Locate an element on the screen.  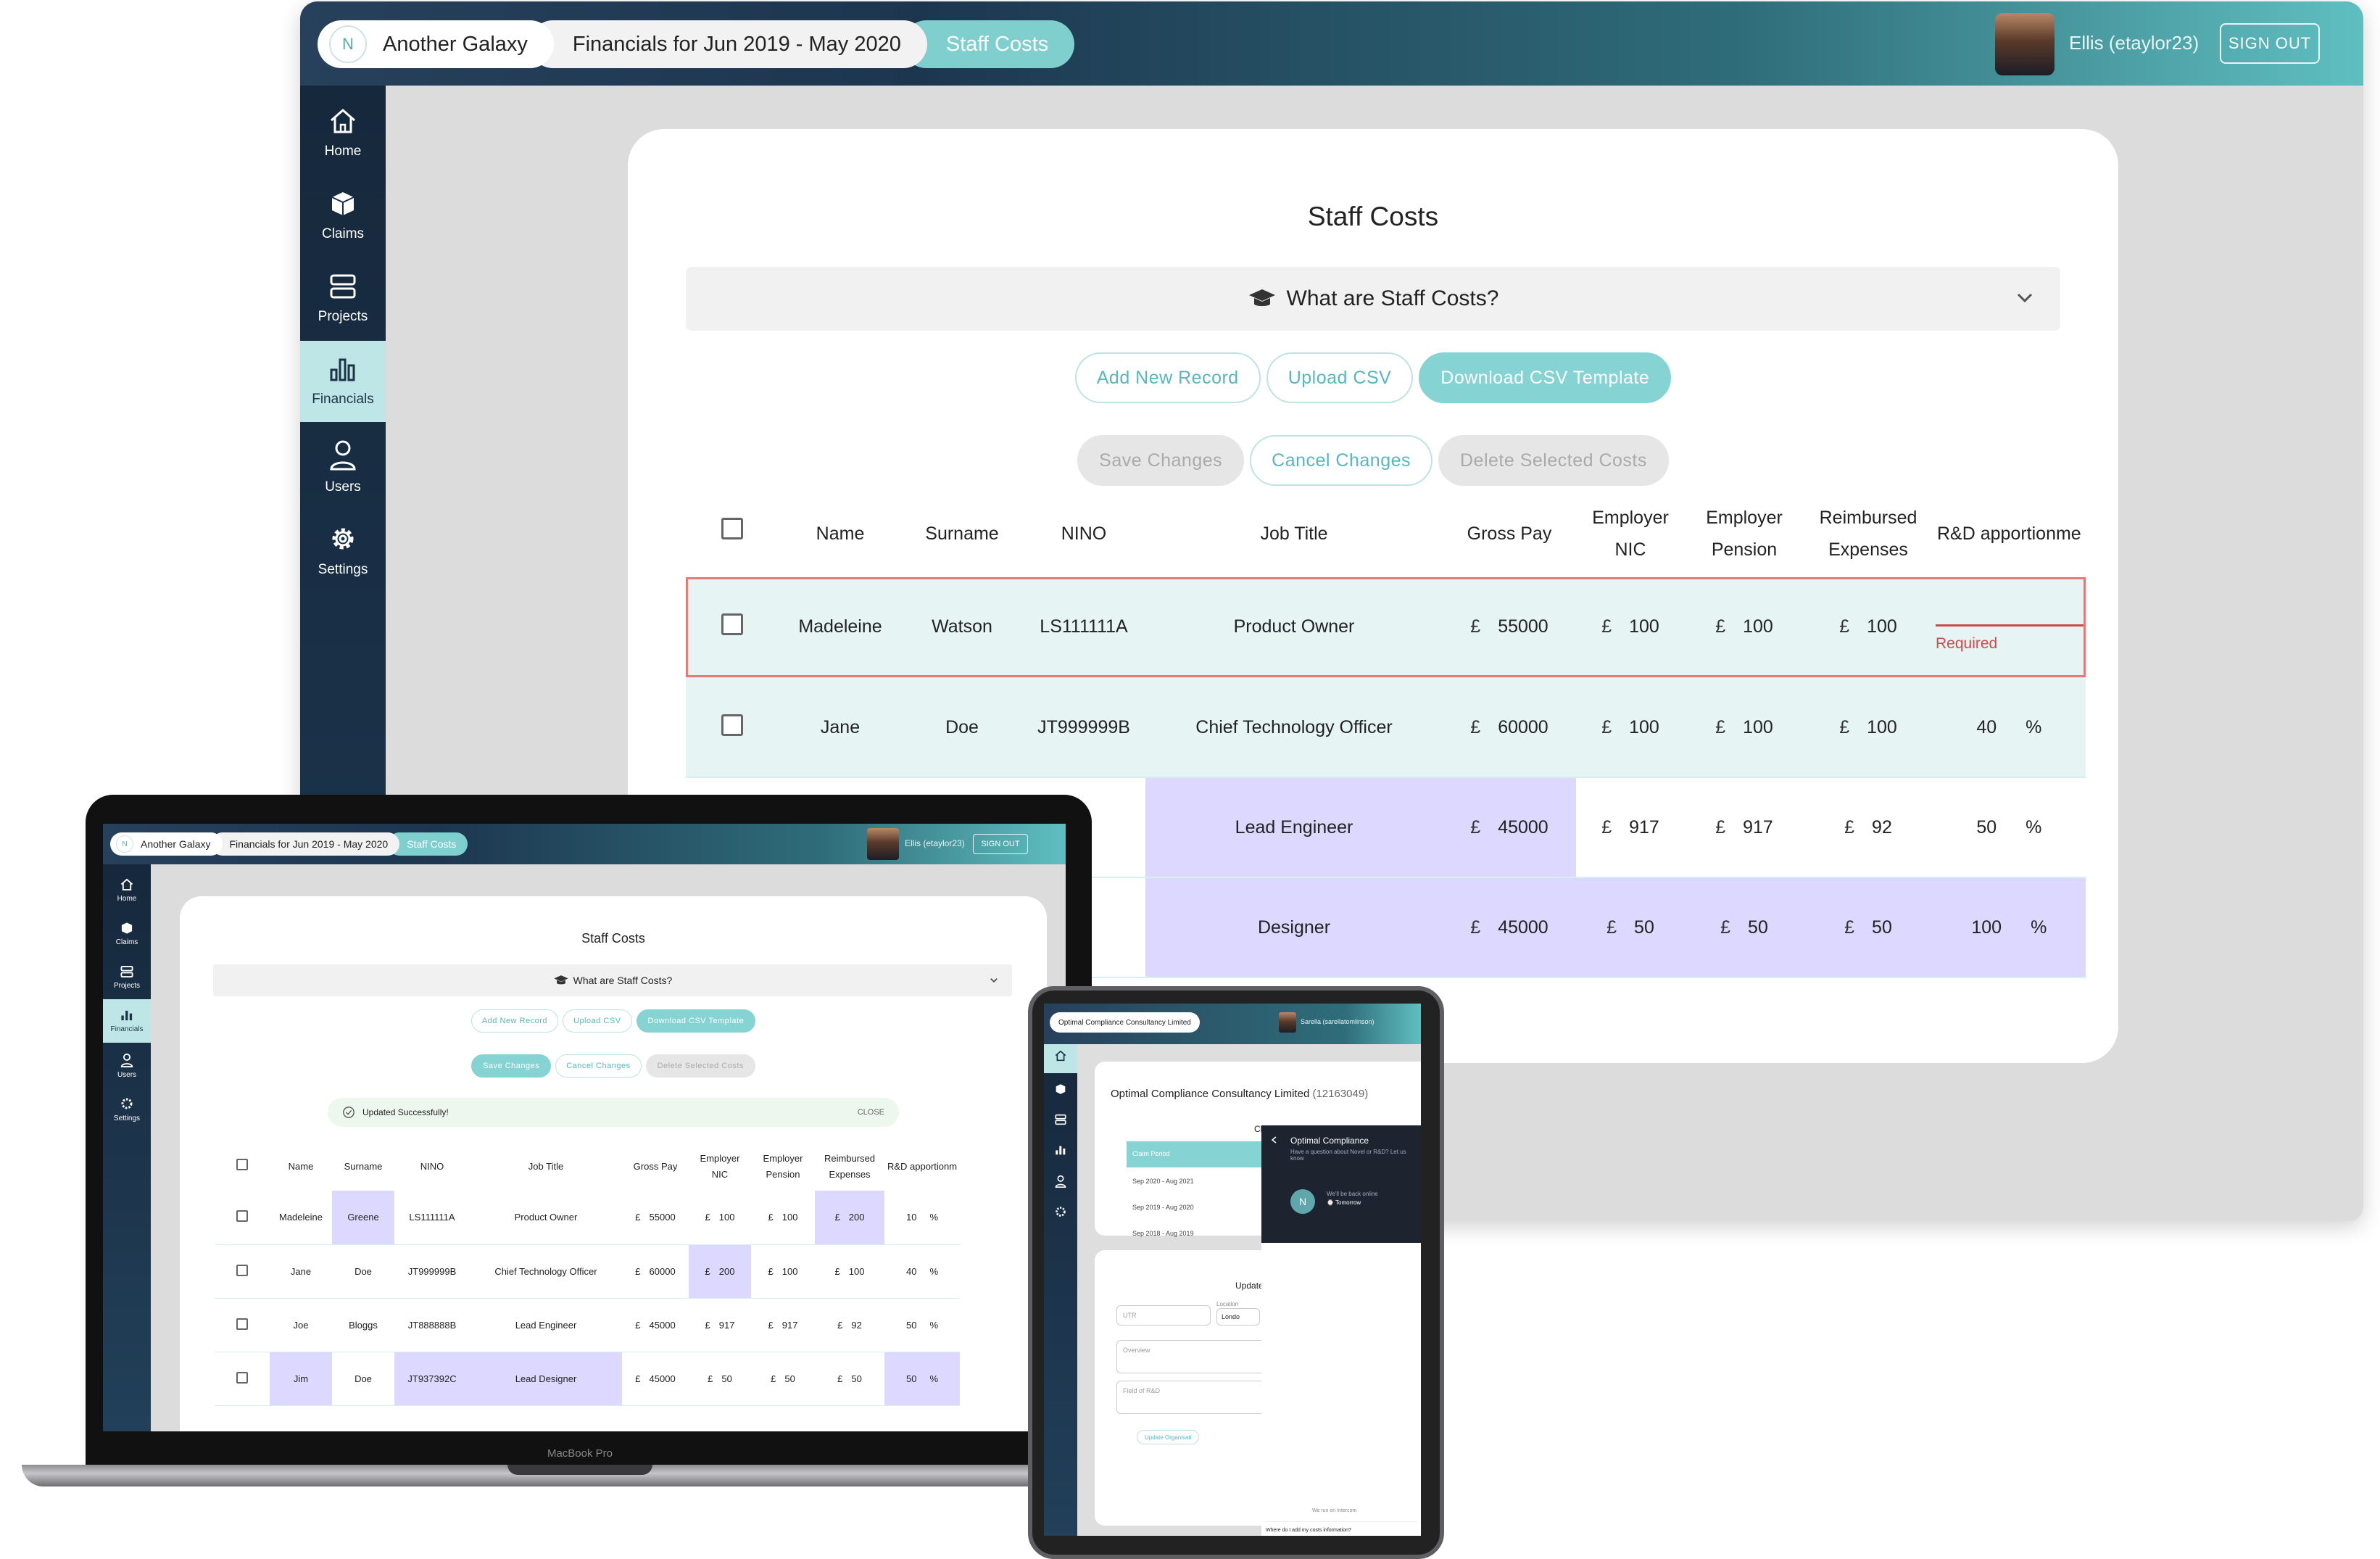
cell-nino: JT888888B is located at coordinates (432, 1325).